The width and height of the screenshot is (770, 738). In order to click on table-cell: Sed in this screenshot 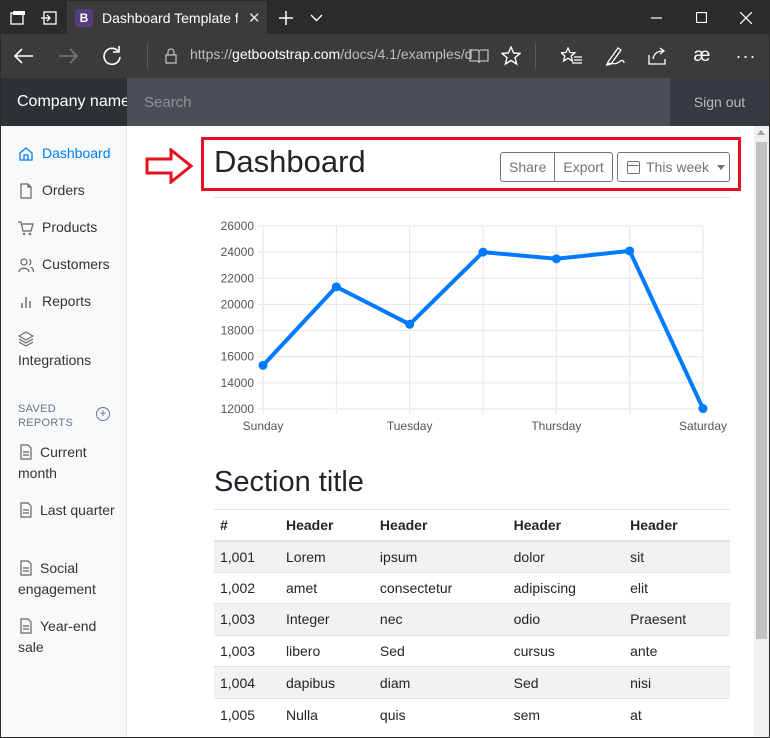, I will do `click(566, 682)`.